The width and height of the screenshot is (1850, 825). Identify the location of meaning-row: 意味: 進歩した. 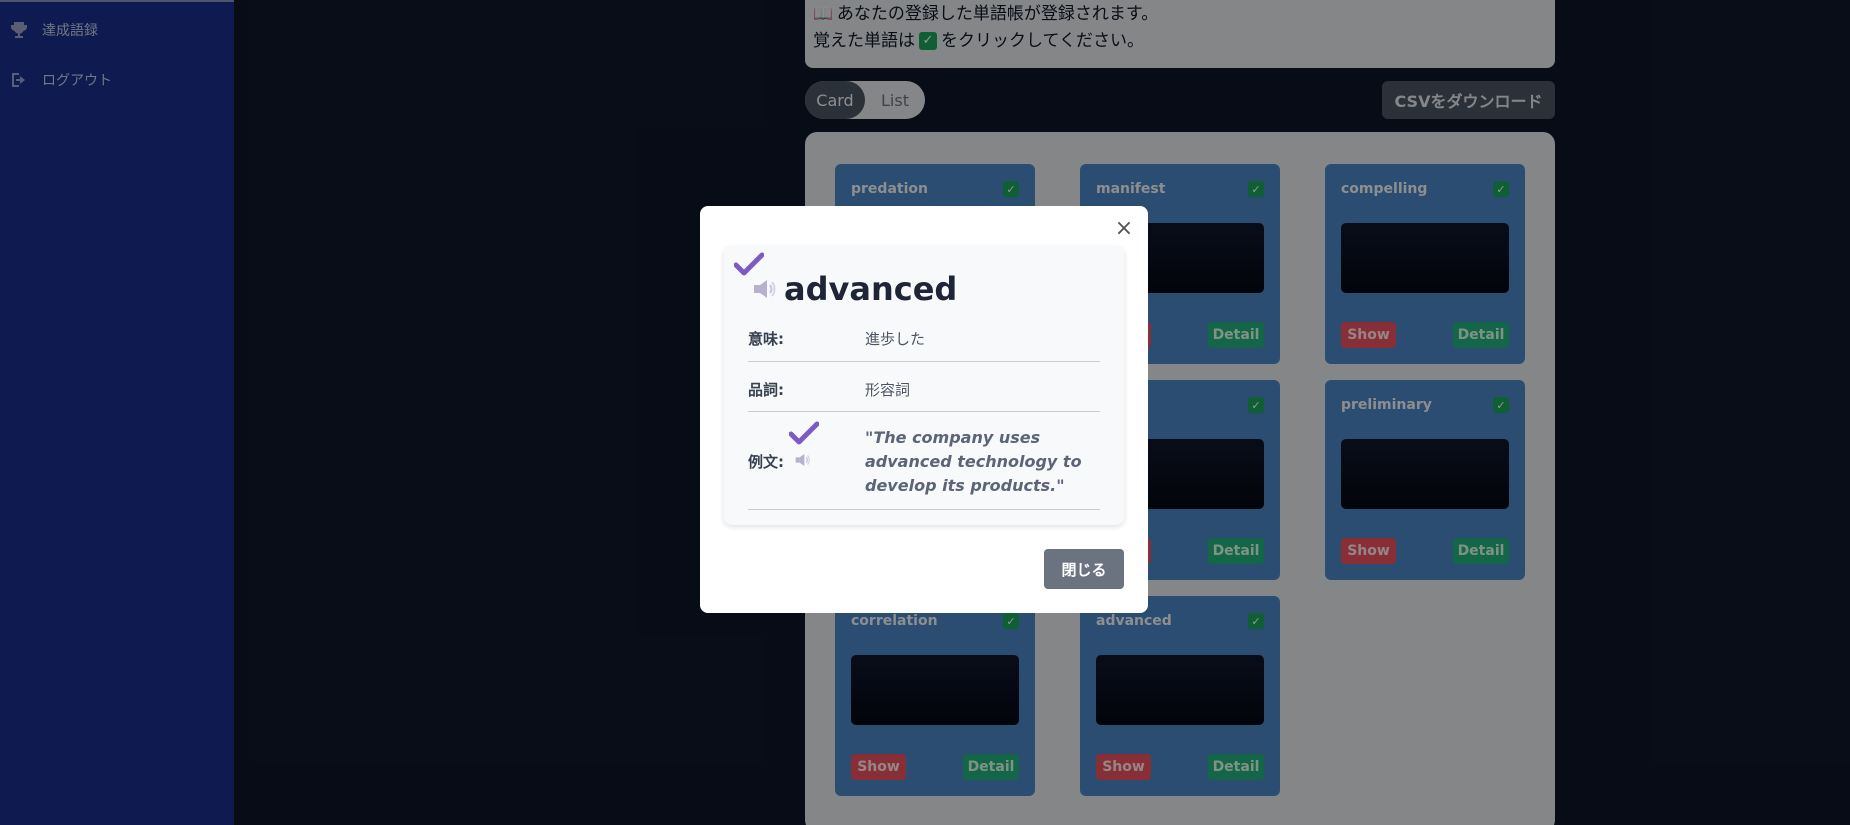
(924, 337).